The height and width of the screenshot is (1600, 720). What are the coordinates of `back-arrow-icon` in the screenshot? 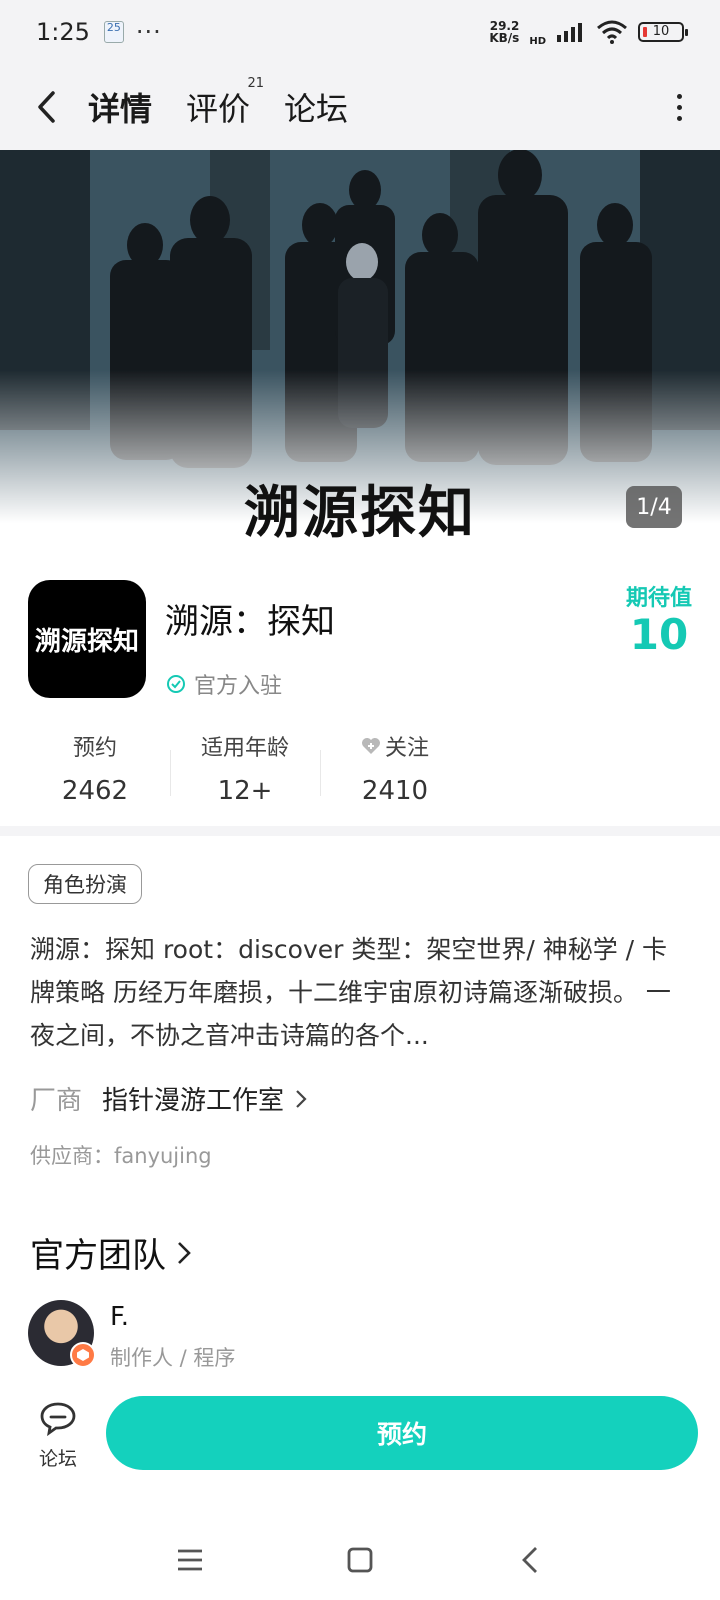 It's located at (529, 1560).